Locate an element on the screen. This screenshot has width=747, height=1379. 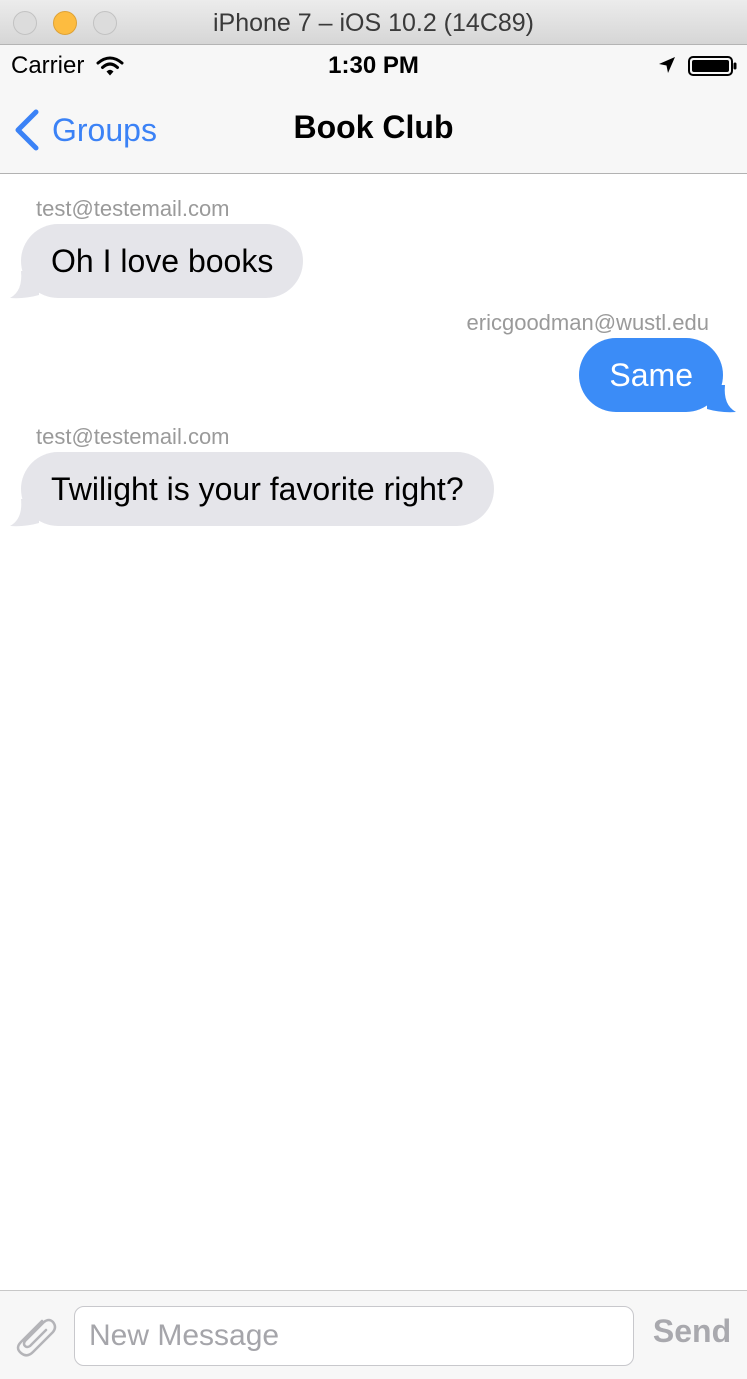
location-icon is located at coordinates (667, 65).